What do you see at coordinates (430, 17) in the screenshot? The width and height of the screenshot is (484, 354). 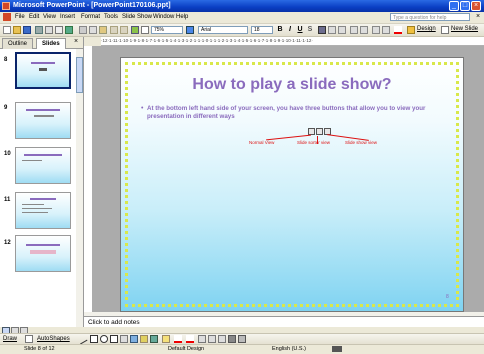 I see `help-search-input: Type a question for help` at bounding box center [430, 17].